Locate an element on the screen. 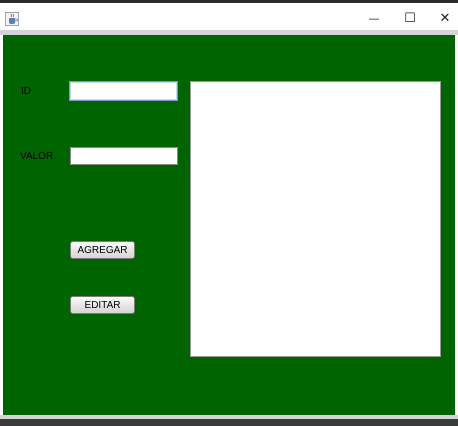  valor-label: VALOR is located at coordinates (37, 156).